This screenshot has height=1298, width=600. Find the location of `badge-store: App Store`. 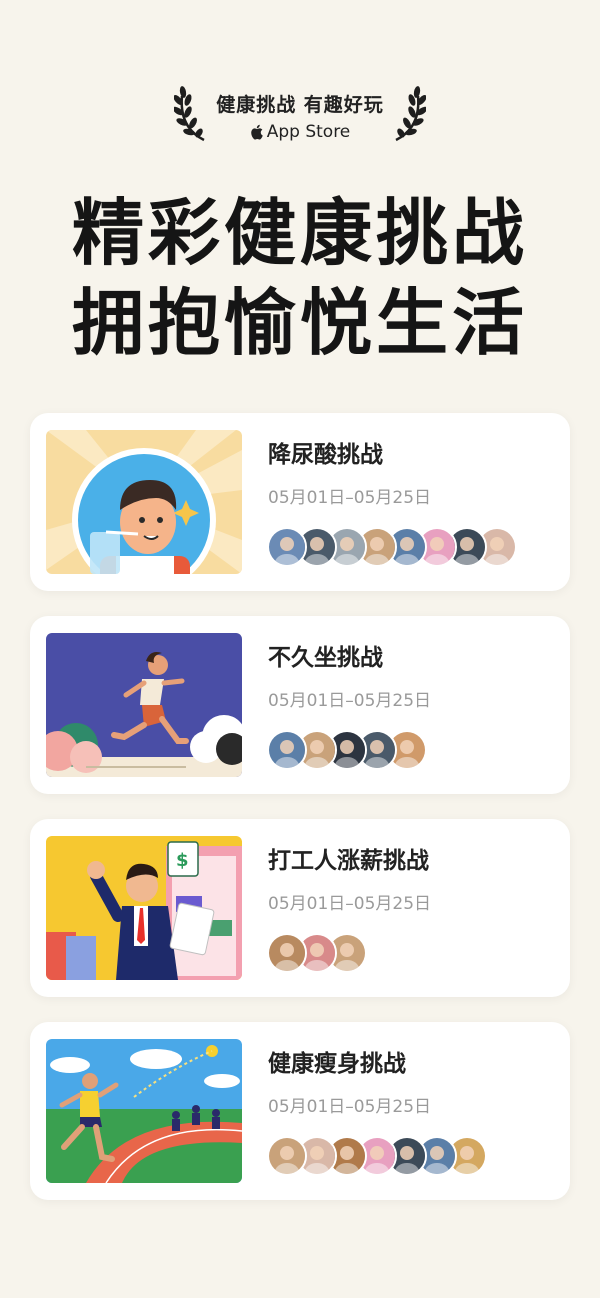

badge-store: App Store is located at coordinates (300, 132).